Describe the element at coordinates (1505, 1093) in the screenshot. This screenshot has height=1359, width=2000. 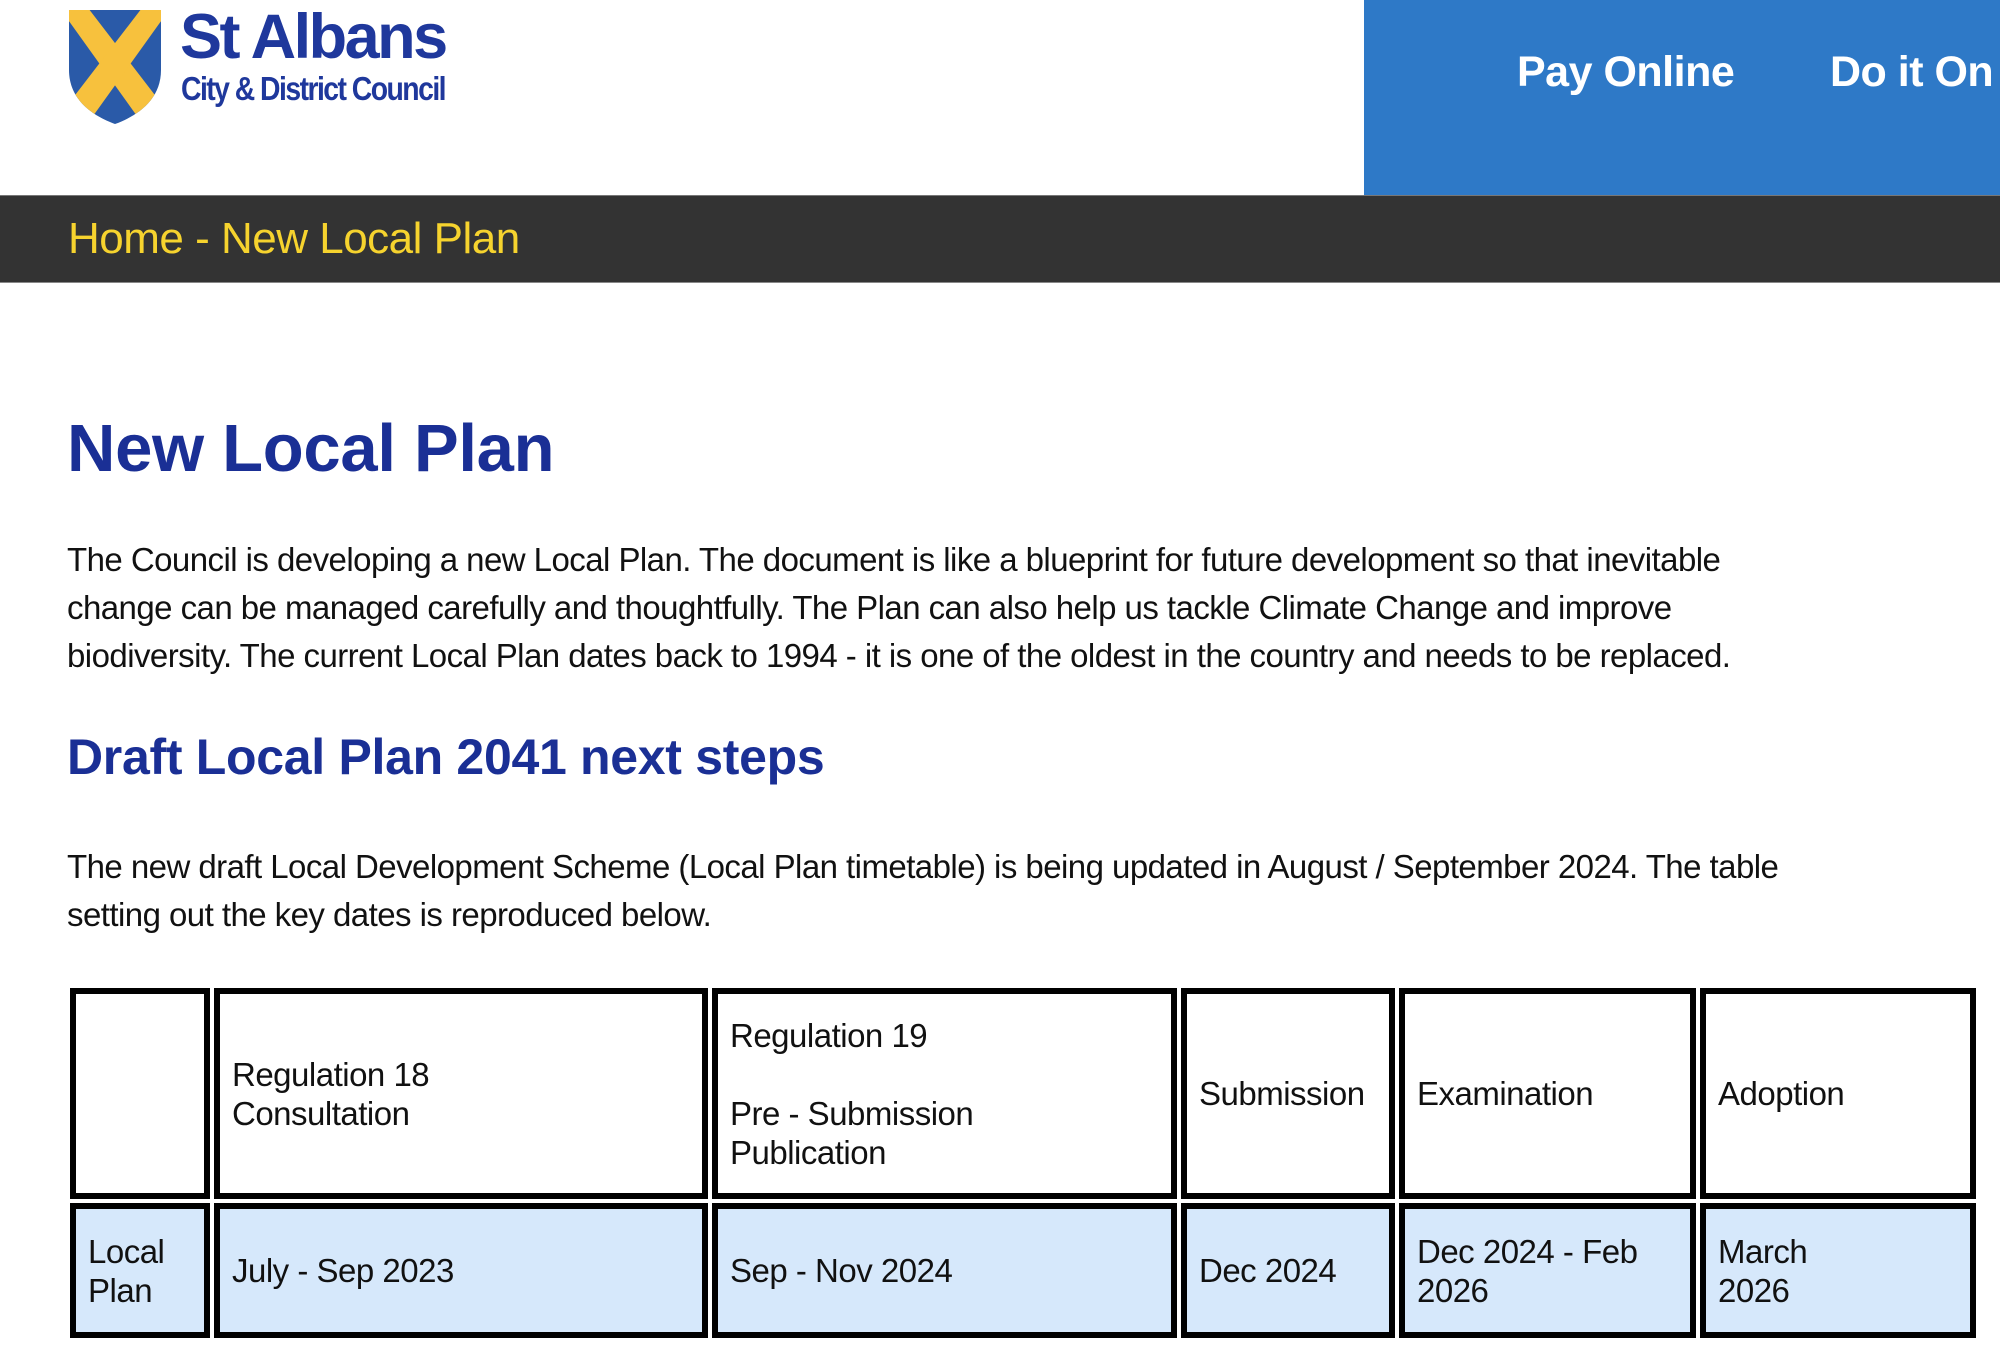
I see `cell-line: Examination` at that location.